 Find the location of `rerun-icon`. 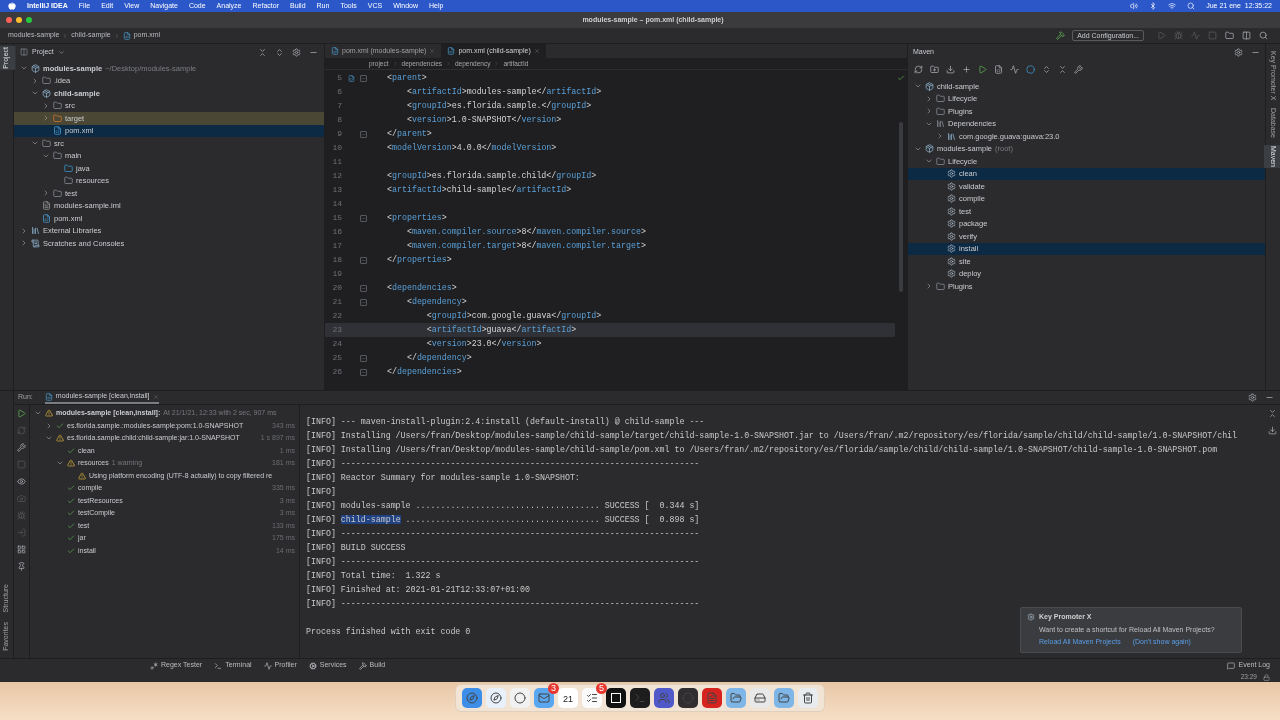

rerun-icon is located at coordinates (21, 413).